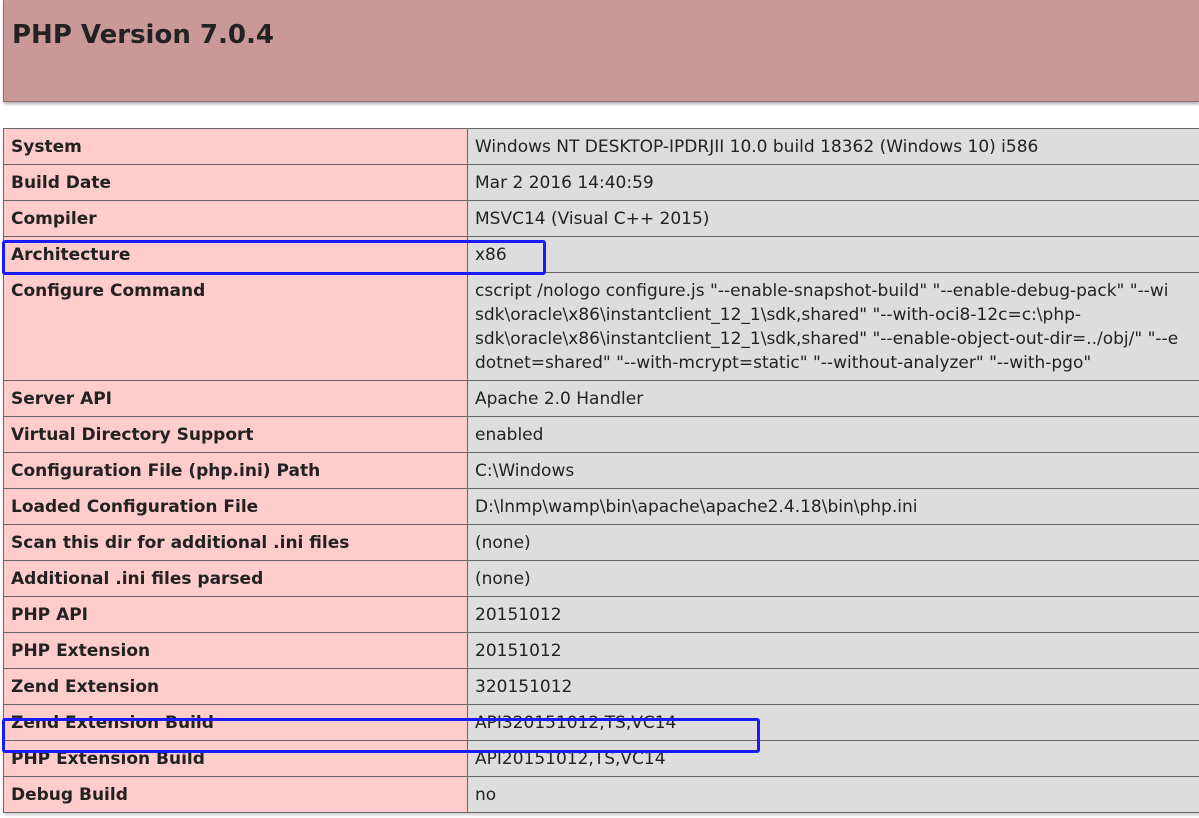 The image size is (1199, 818). I want to click on row-key: Build Date, so click(235, 182).